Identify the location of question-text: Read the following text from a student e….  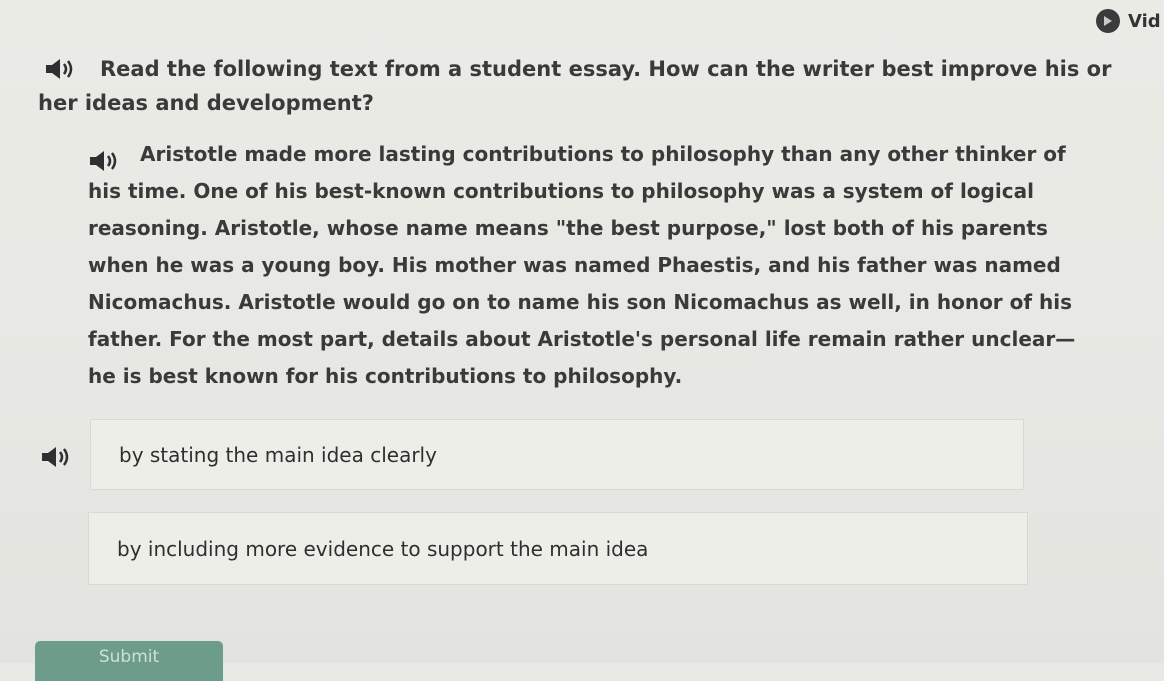
(575, 86).